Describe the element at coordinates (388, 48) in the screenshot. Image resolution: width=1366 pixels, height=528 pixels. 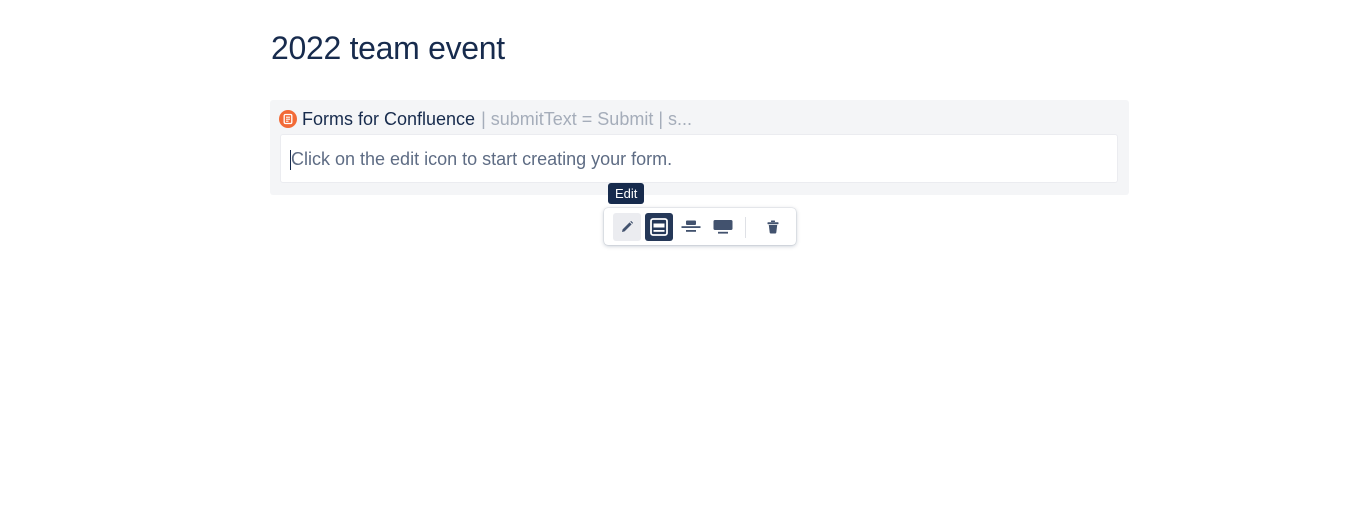
I see `page-title: 2022 team event` at that location.